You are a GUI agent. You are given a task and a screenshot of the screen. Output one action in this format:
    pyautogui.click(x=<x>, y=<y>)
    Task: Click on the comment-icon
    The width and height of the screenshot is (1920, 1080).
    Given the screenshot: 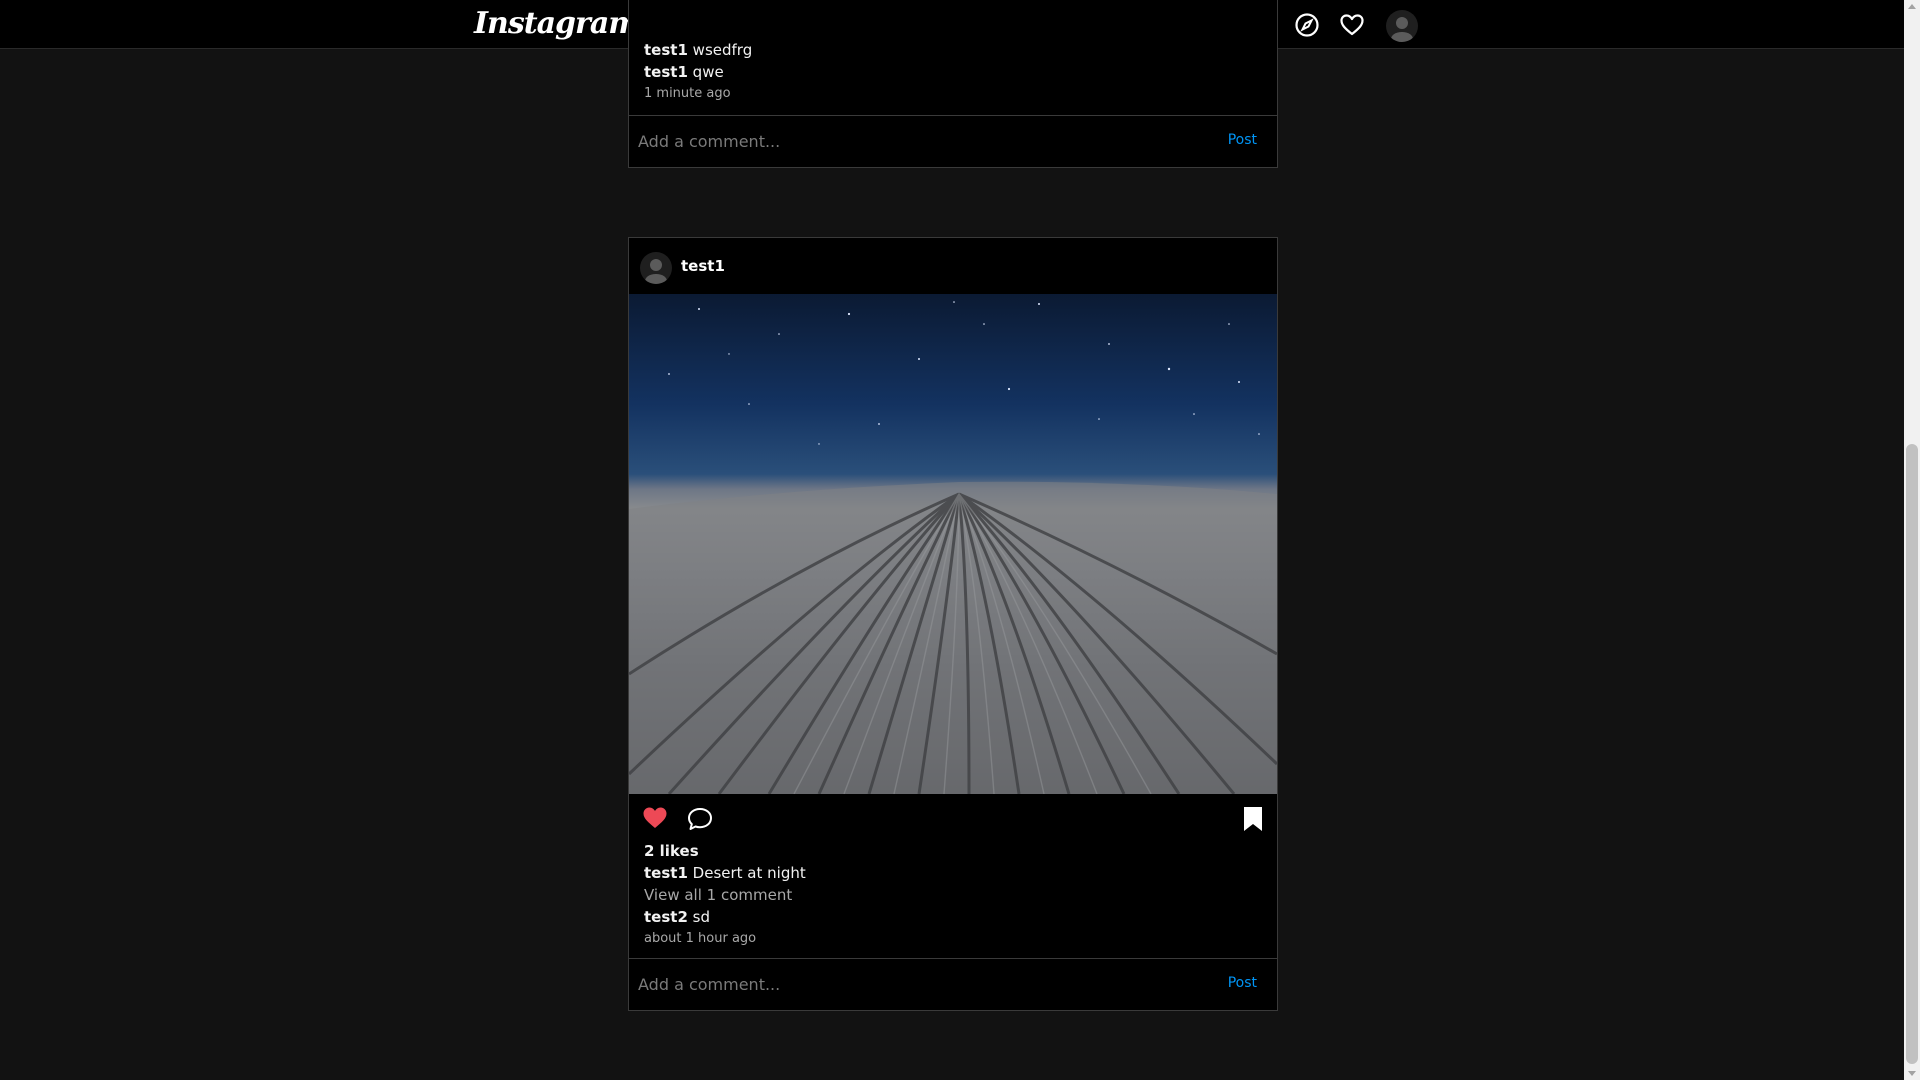 What is the action you would take?
    pyautogui.click(x=700, y=821)
    